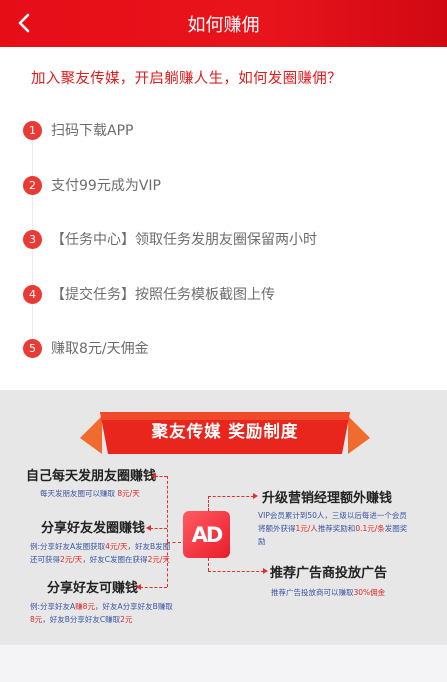 This screenshot has width=447, height=682. I want to click on page-title: 如何赚佣, so click(223, 25).